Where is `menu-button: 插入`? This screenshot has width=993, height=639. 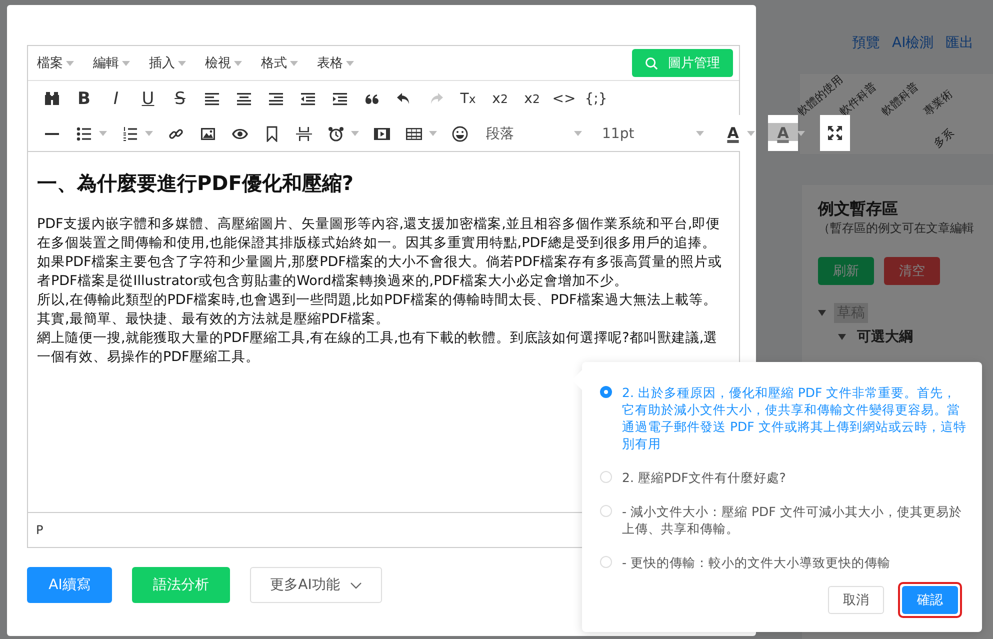
menu-button: 插入 is located at coordinates (177, 63).